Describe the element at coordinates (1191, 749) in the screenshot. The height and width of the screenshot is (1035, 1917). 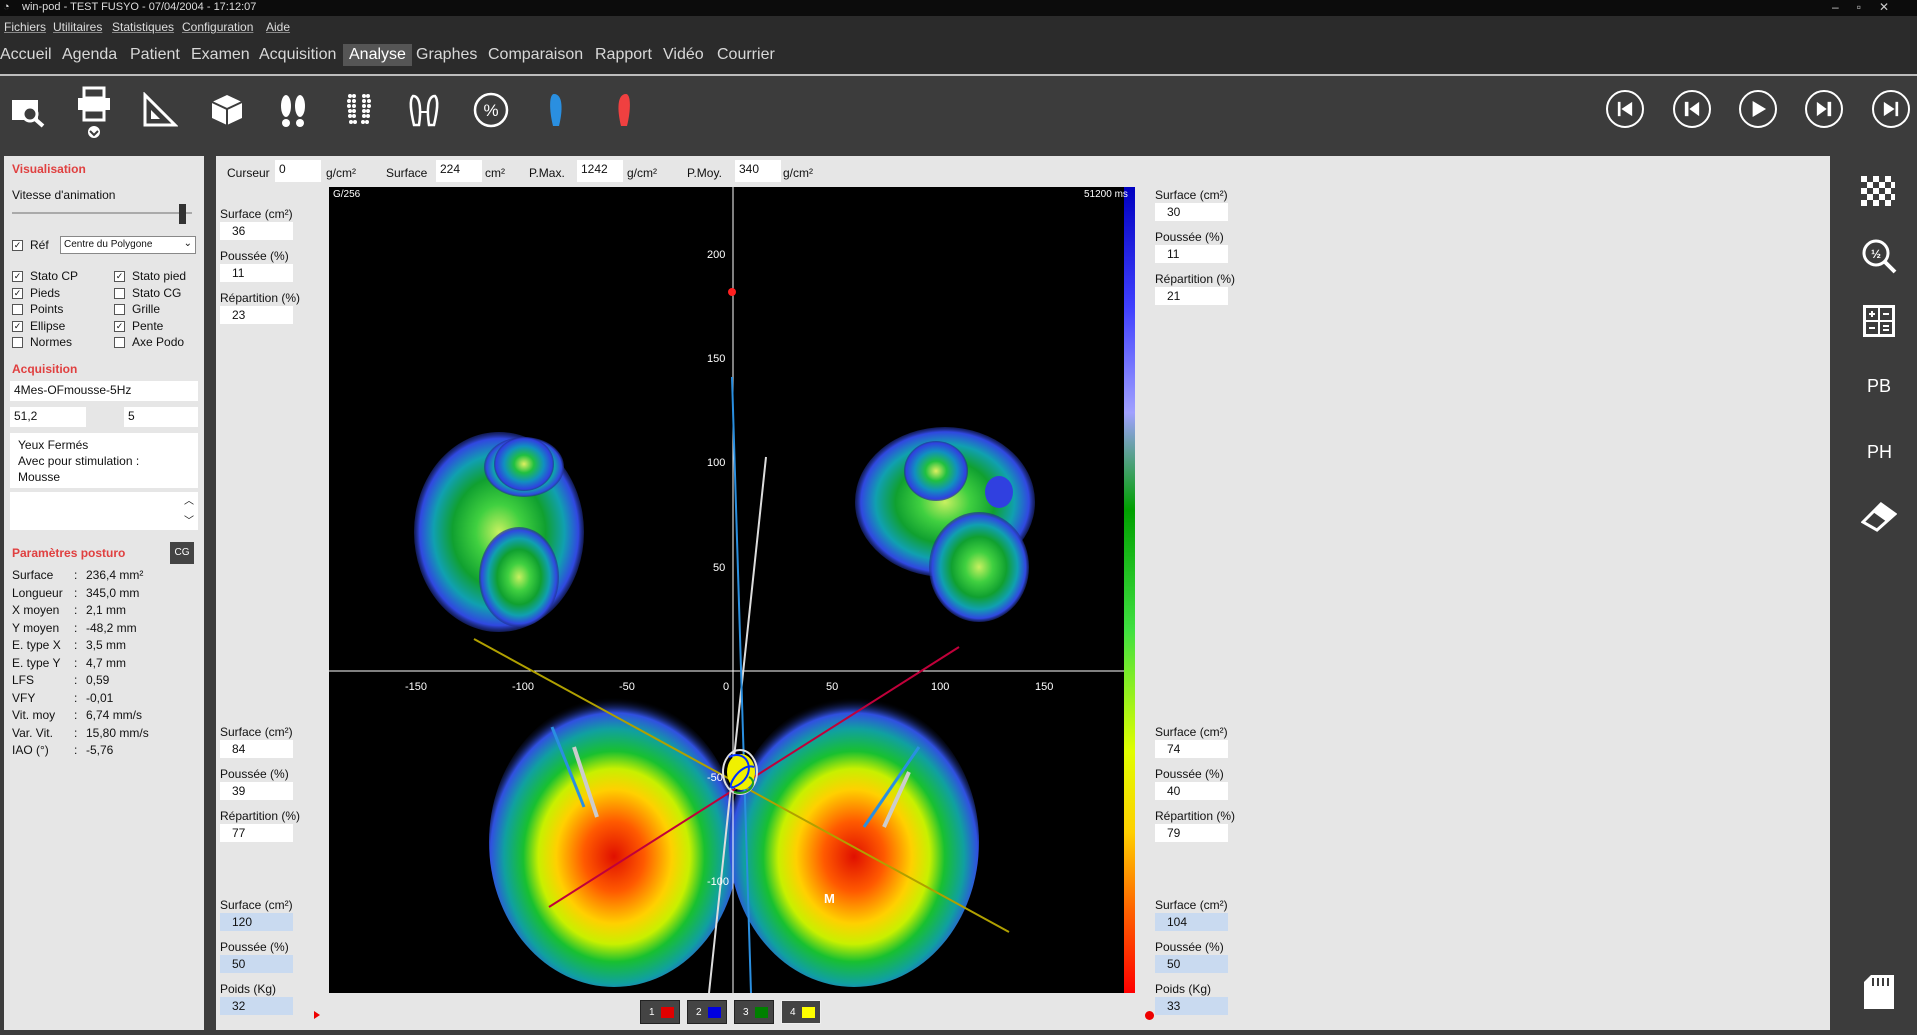
I see `stat-value: 74` at that location.